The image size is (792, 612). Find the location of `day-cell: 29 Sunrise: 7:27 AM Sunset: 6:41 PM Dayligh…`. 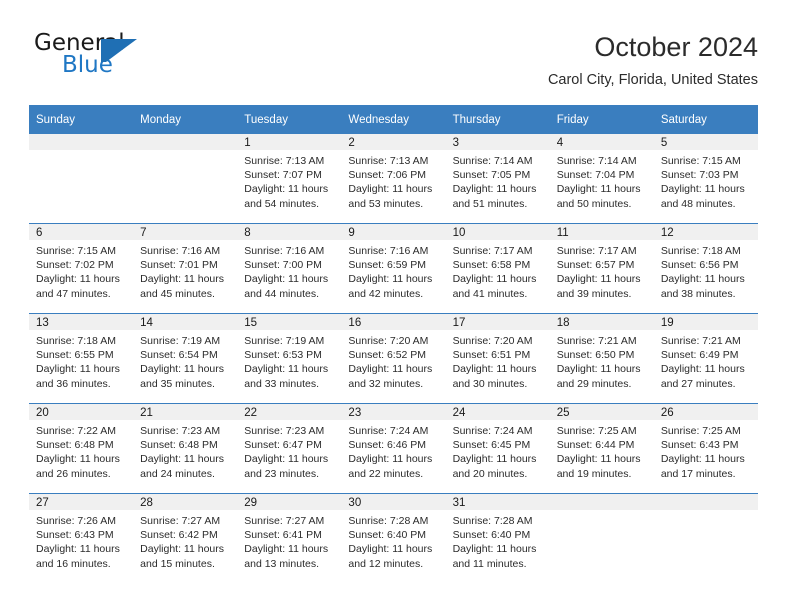

day-cell: 29 Sunrise: 7:27 AM Sunset: 6:41 PM Dayligh… is located at coordinates (289, 538).